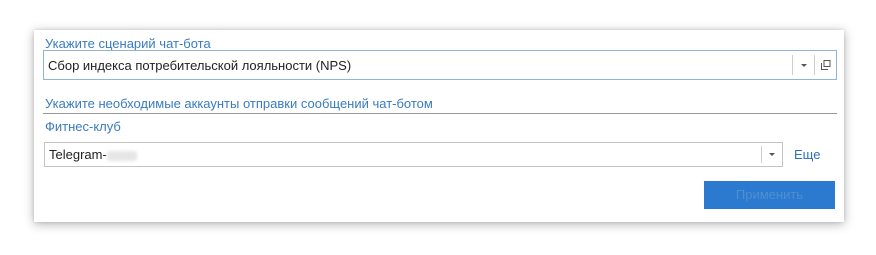 The image size is (876, 255). What do you see at coordinates (807, 154) in the screenshot?
I see `more-accounts-link: Еще` at bounding box center [807, 154].